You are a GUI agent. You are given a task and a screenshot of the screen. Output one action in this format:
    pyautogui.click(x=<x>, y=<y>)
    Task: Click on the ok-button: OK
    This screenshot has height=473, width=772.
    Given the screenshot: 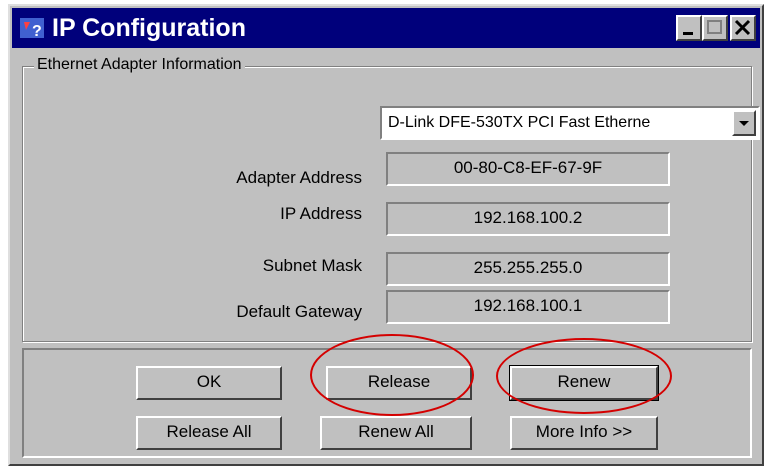 What is the action you would take?
    pyautogui.click(x=209, y=383)
    